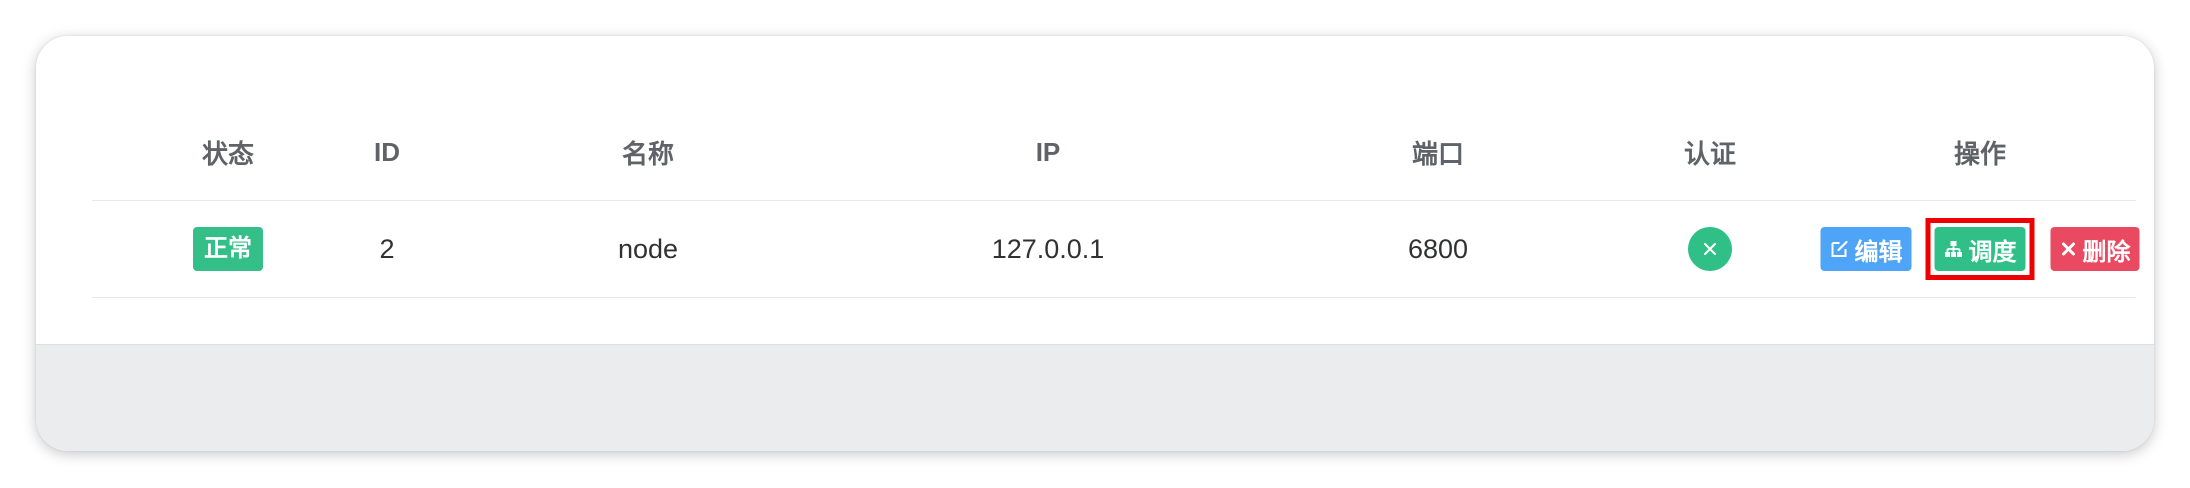 The image size is (2190, 488). I want to click on header-name: 名称, so click(648, 152).